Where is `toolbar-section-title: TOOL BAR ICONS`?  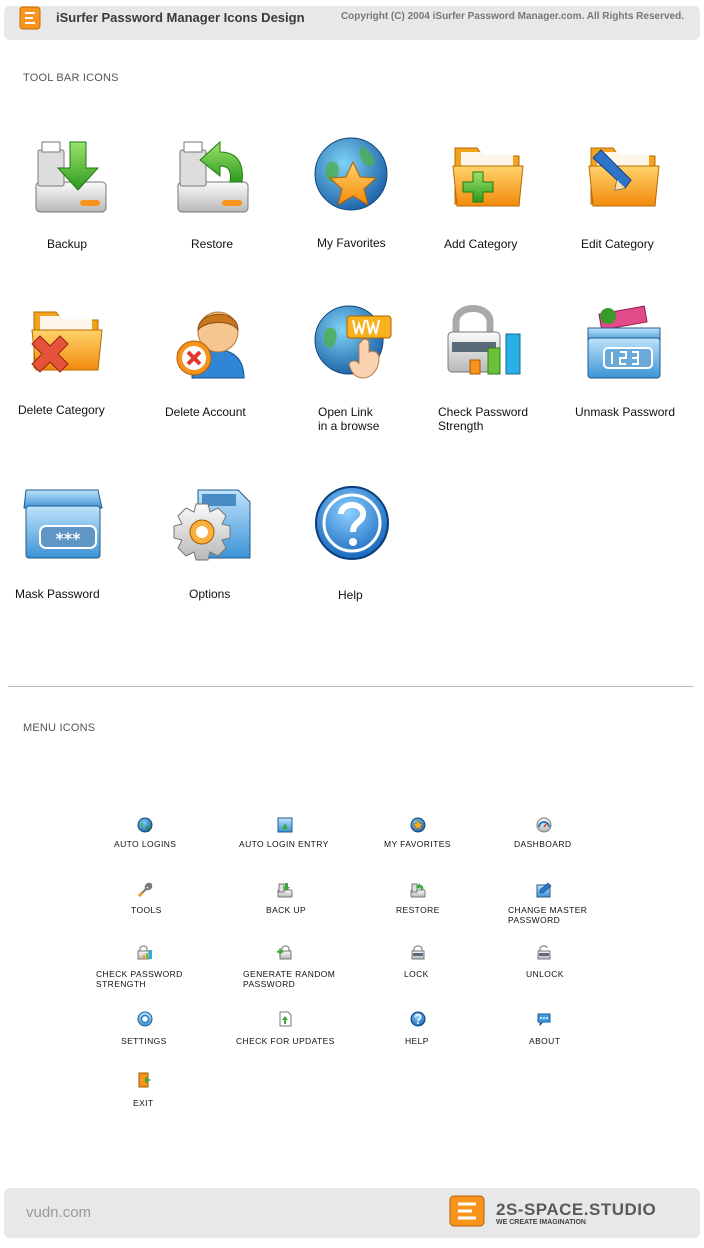
toolbar-section-title: TOOL BAR ICONS is located at coordinates (71, 78).